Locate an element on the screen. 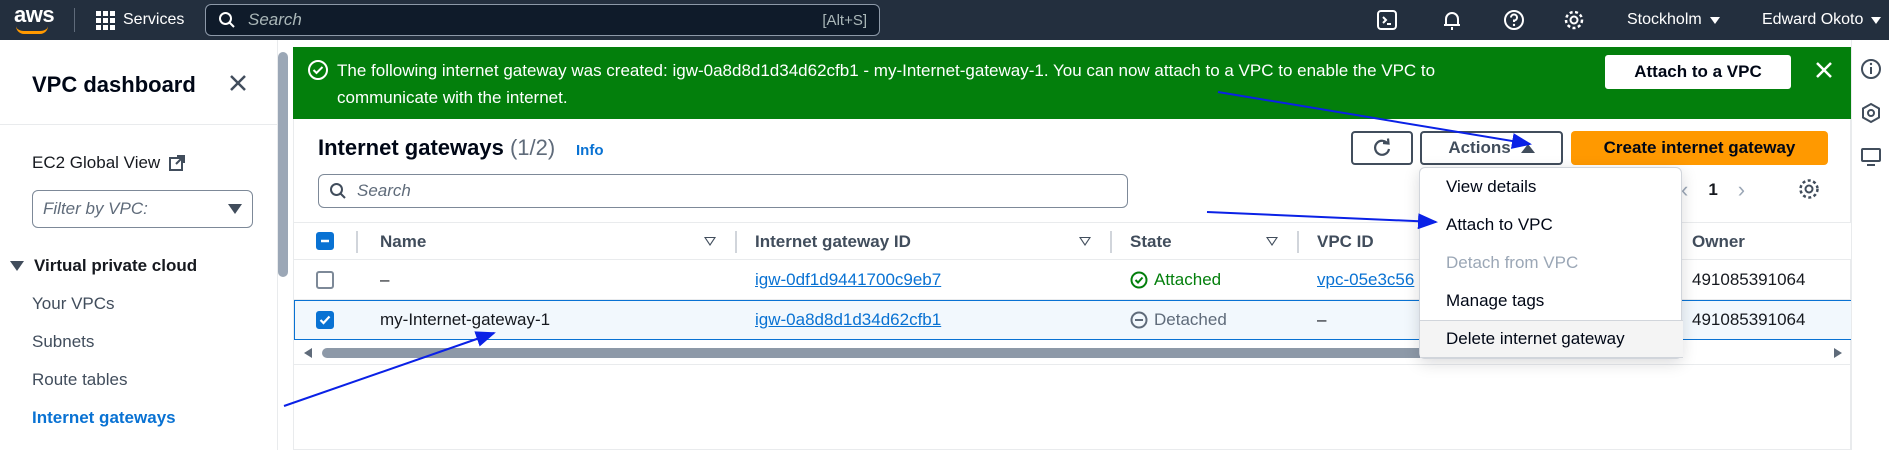 The height and width of the screenshot is (450, 1889). cell-state: Detached is located at coordinates (1178, 320).